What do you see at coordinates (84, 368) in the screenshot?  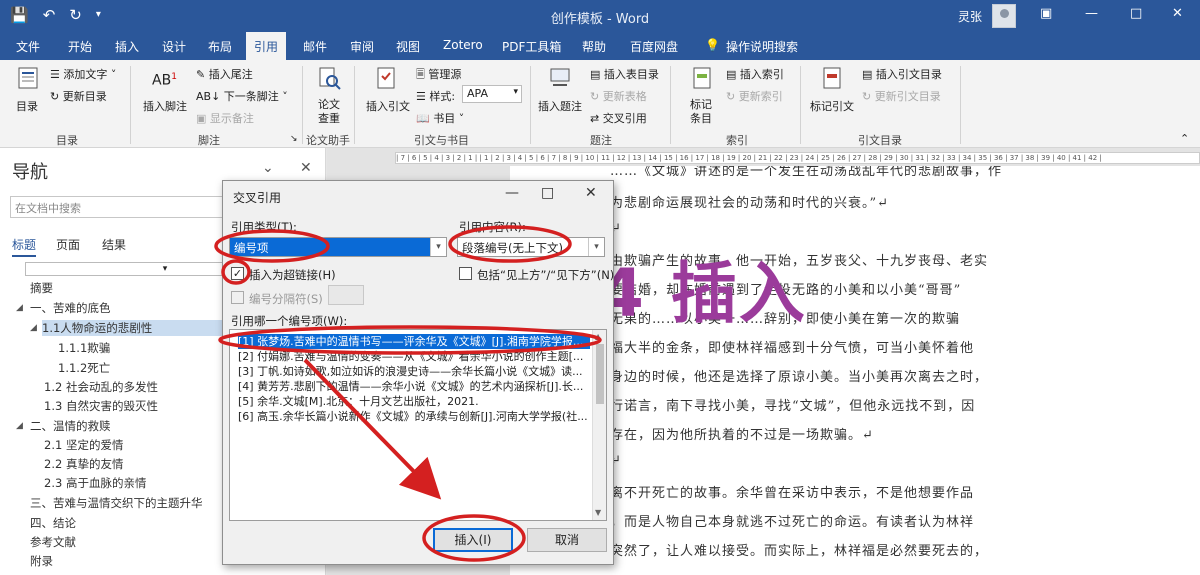 I see `heading-item: 1.1.2死亡` at bounding box center [84, 368].